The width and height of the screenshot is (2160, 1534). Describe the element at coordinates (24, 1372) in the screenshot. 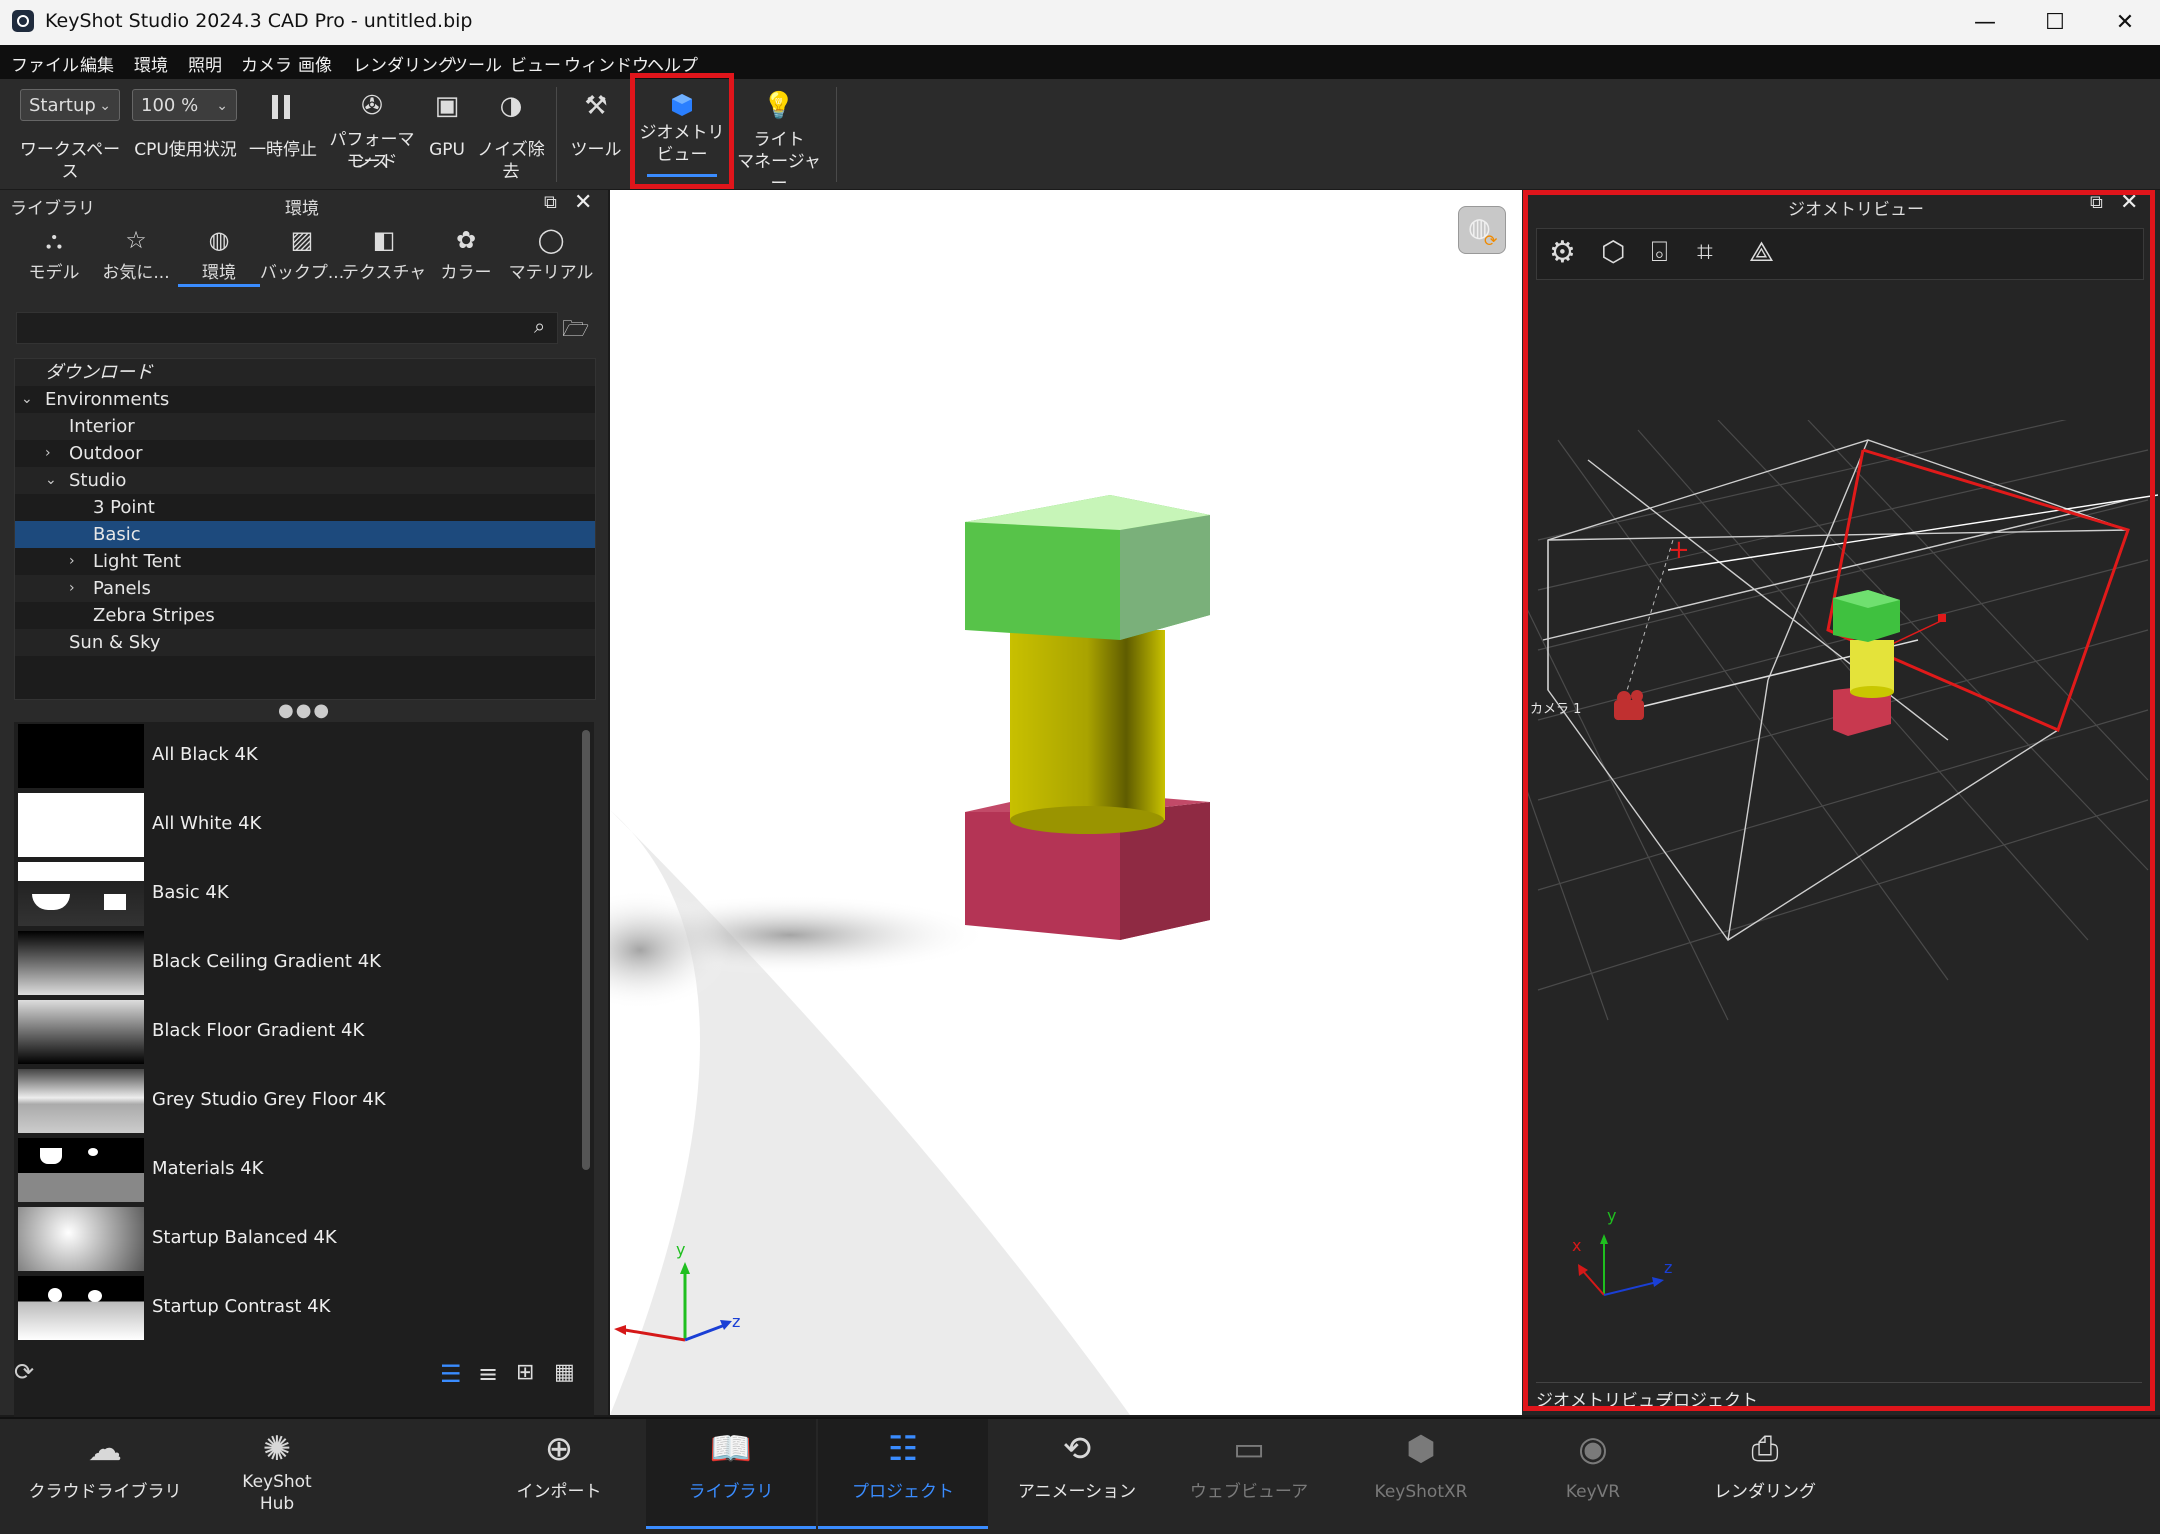

I see `refresh-icon: ⟳` at that location.